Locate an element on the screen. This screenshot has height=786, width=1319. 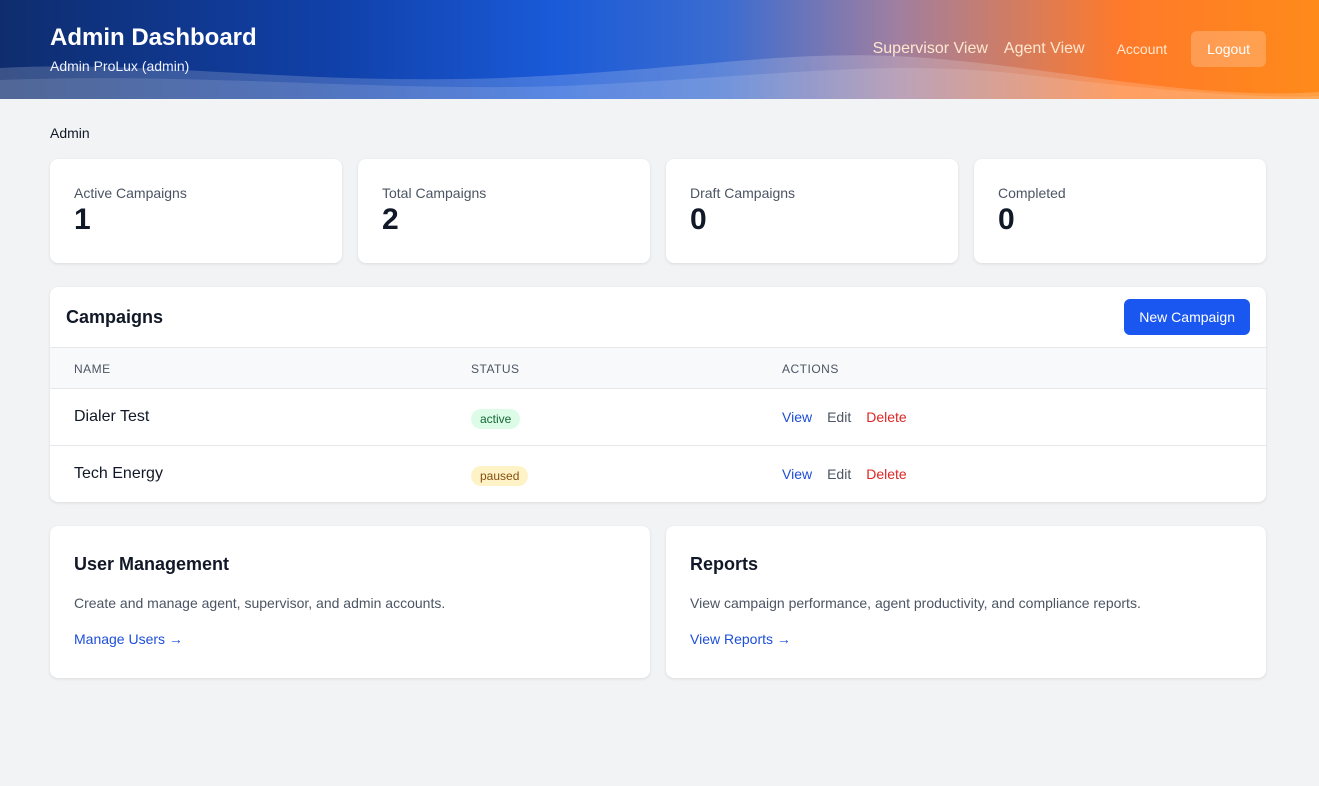
status-cell: paused is located at coordinates (500, 476).